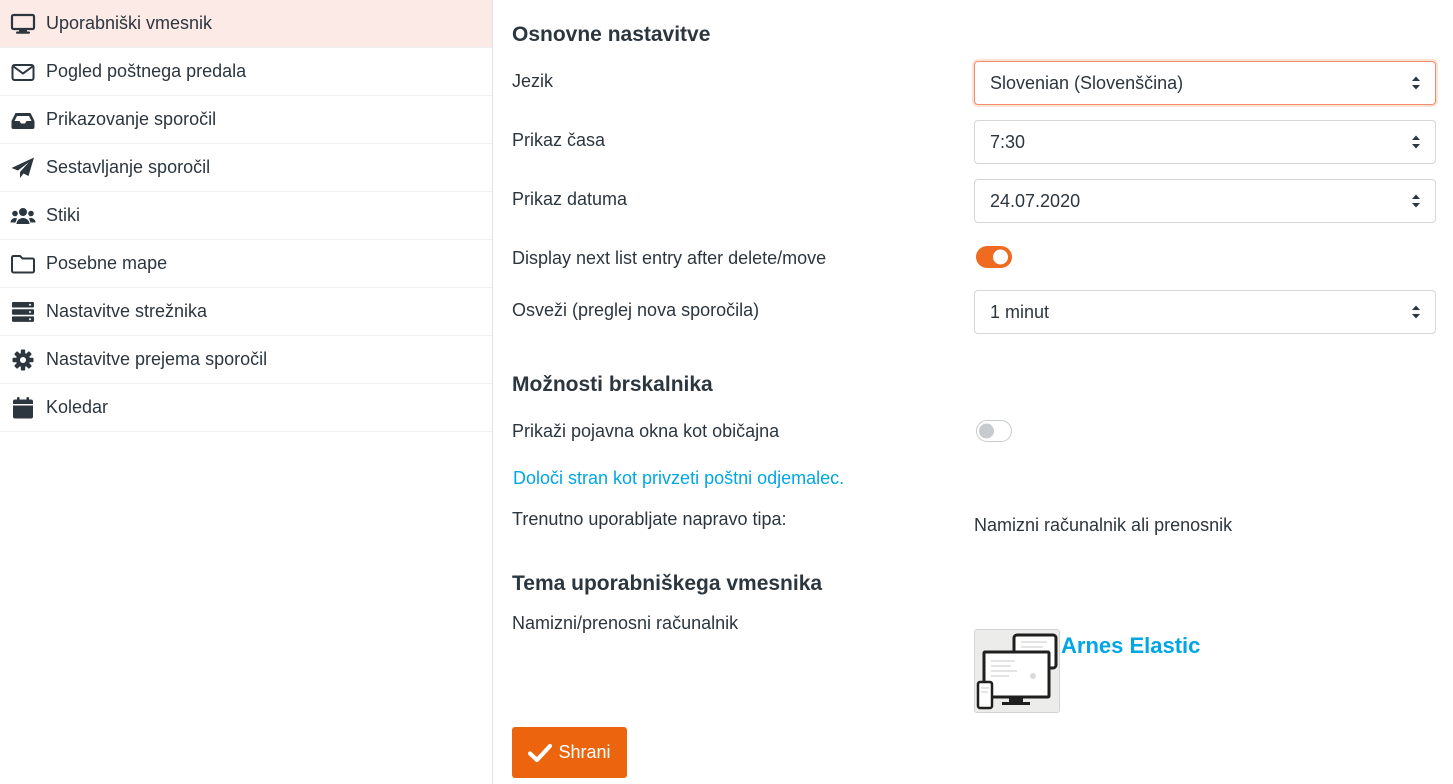 This screenshot has width=1453, height=784. Describe the element at coordinates (246, 120) in the screenshot. I see `sidebar-item-message-display: Prikazovanje sporočil` at that location.